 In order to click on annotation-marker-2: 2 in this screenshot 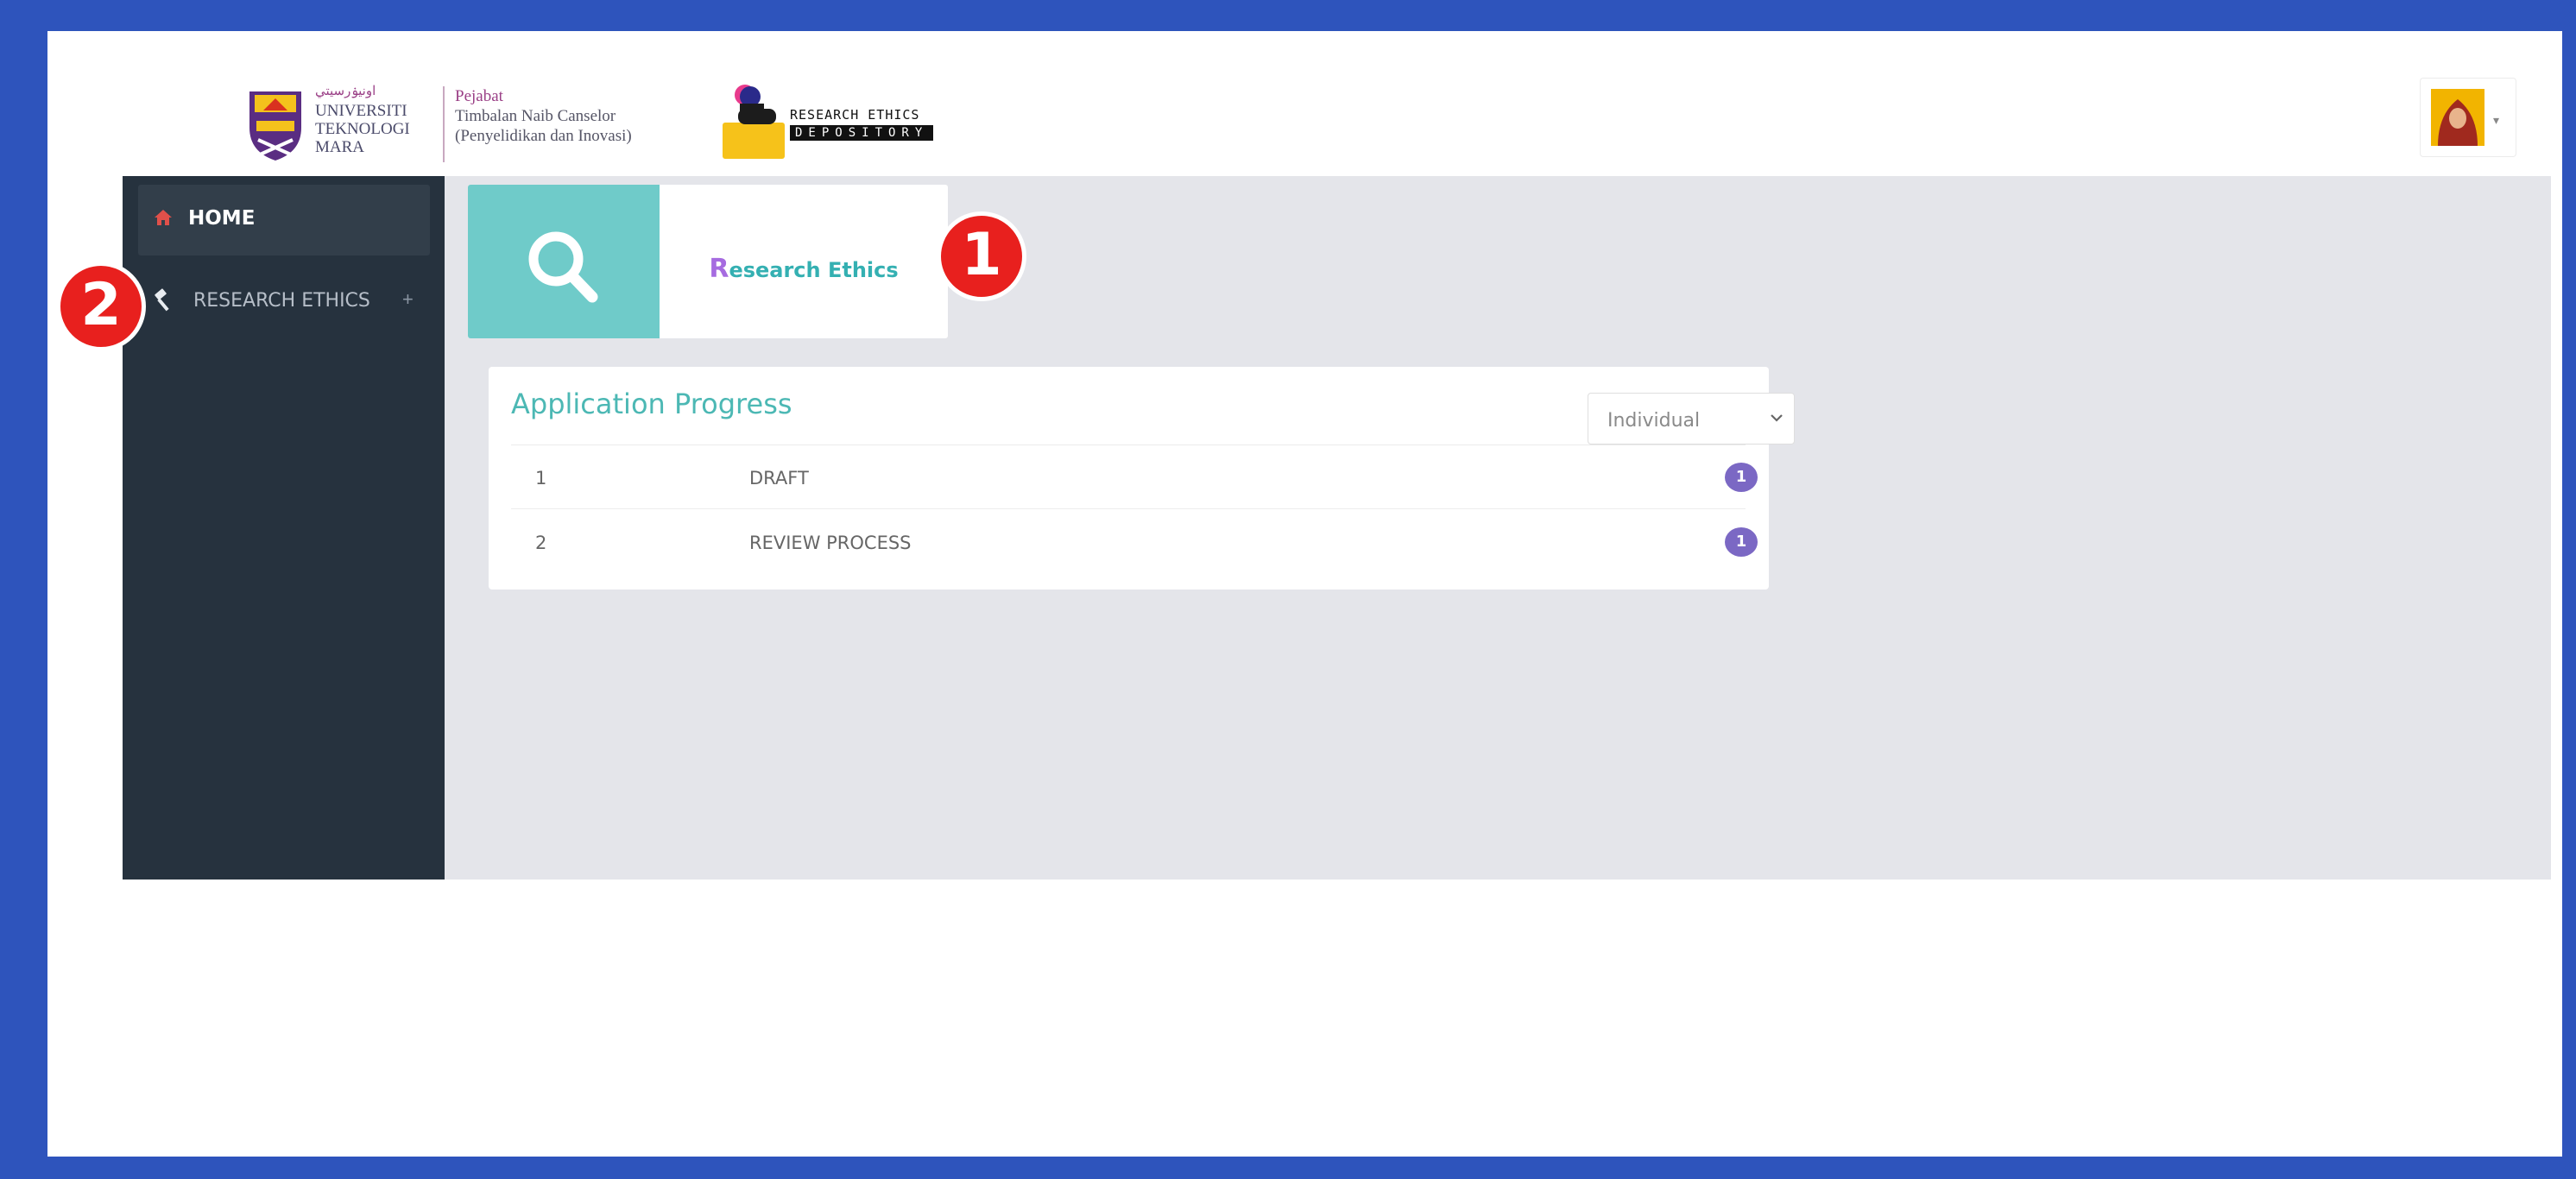, I will do `click(101, 306)`.